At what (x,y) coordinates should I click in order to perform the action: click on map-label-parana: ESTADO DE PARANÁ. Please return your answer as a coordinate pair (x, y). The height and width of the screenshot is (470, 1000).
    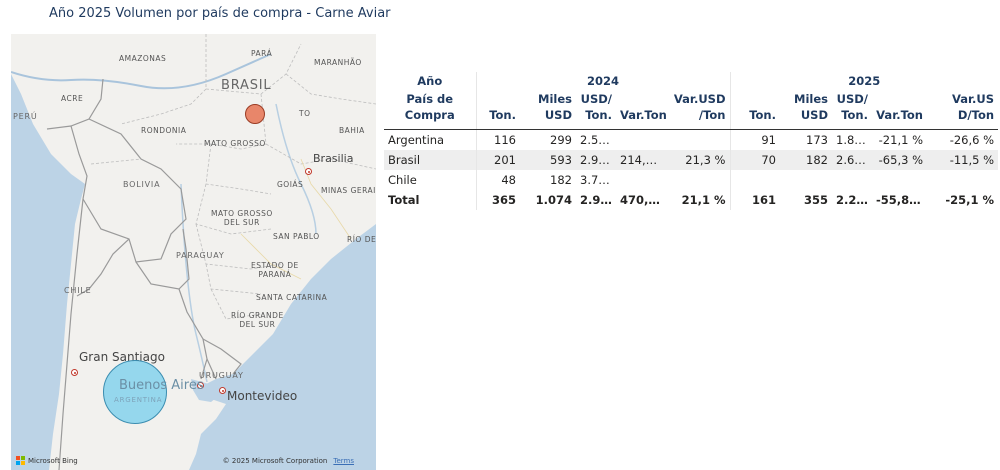
    Looking at the image, I should click on (275, 270).